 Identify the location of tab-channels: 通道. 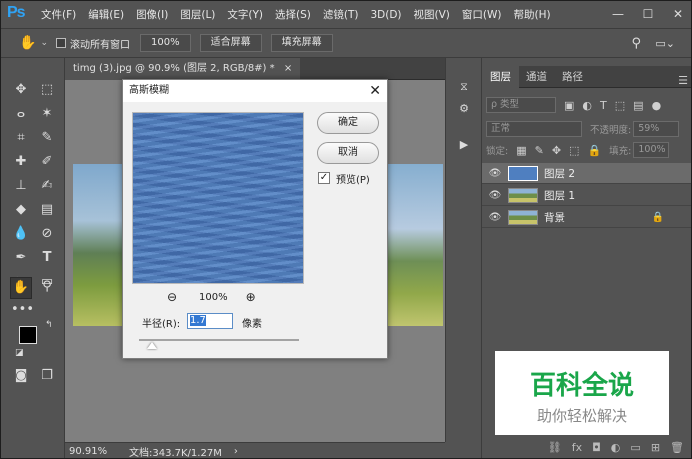
(536, 77).